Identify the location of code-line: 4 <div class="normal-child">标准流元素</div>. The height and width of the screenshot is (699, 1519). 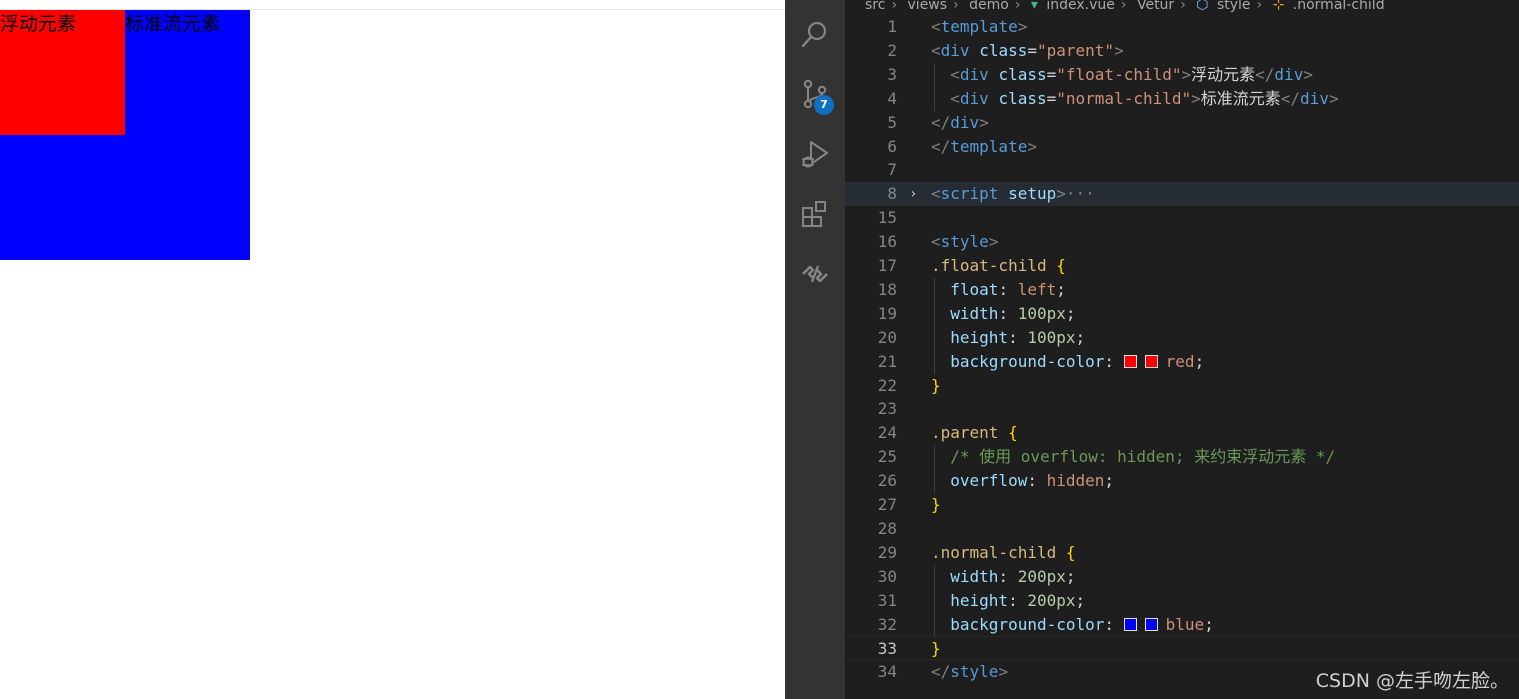
(1182, 98).